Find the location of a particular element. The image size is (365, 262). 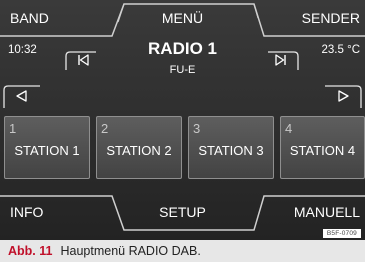

preset-button-1: 1 STATION 1 is located at coordinates (47, 147).